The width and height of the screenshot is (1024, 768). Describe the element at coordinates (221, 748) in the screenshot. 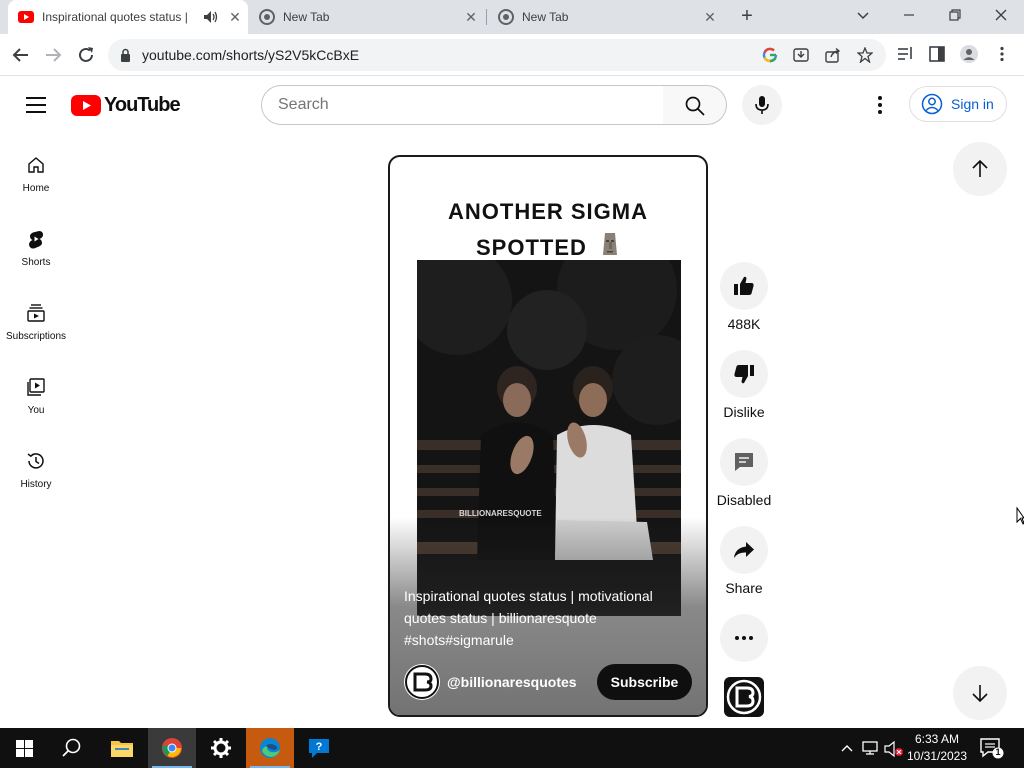

I see `taskbar-settings` at that location.